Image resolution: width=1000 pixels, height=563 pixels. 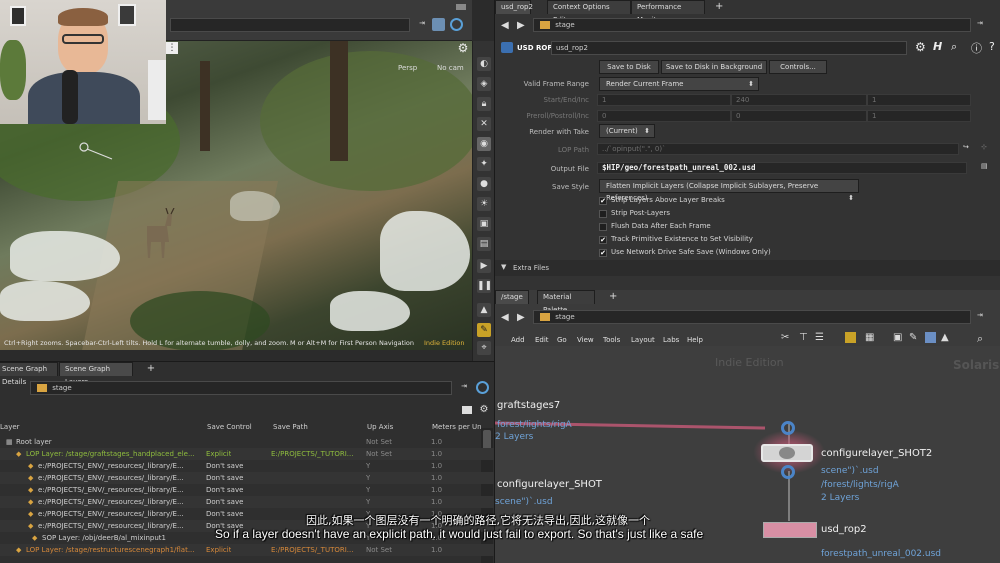 I want to click on preroll-inc-field: 1, so click(x=919, y=116).